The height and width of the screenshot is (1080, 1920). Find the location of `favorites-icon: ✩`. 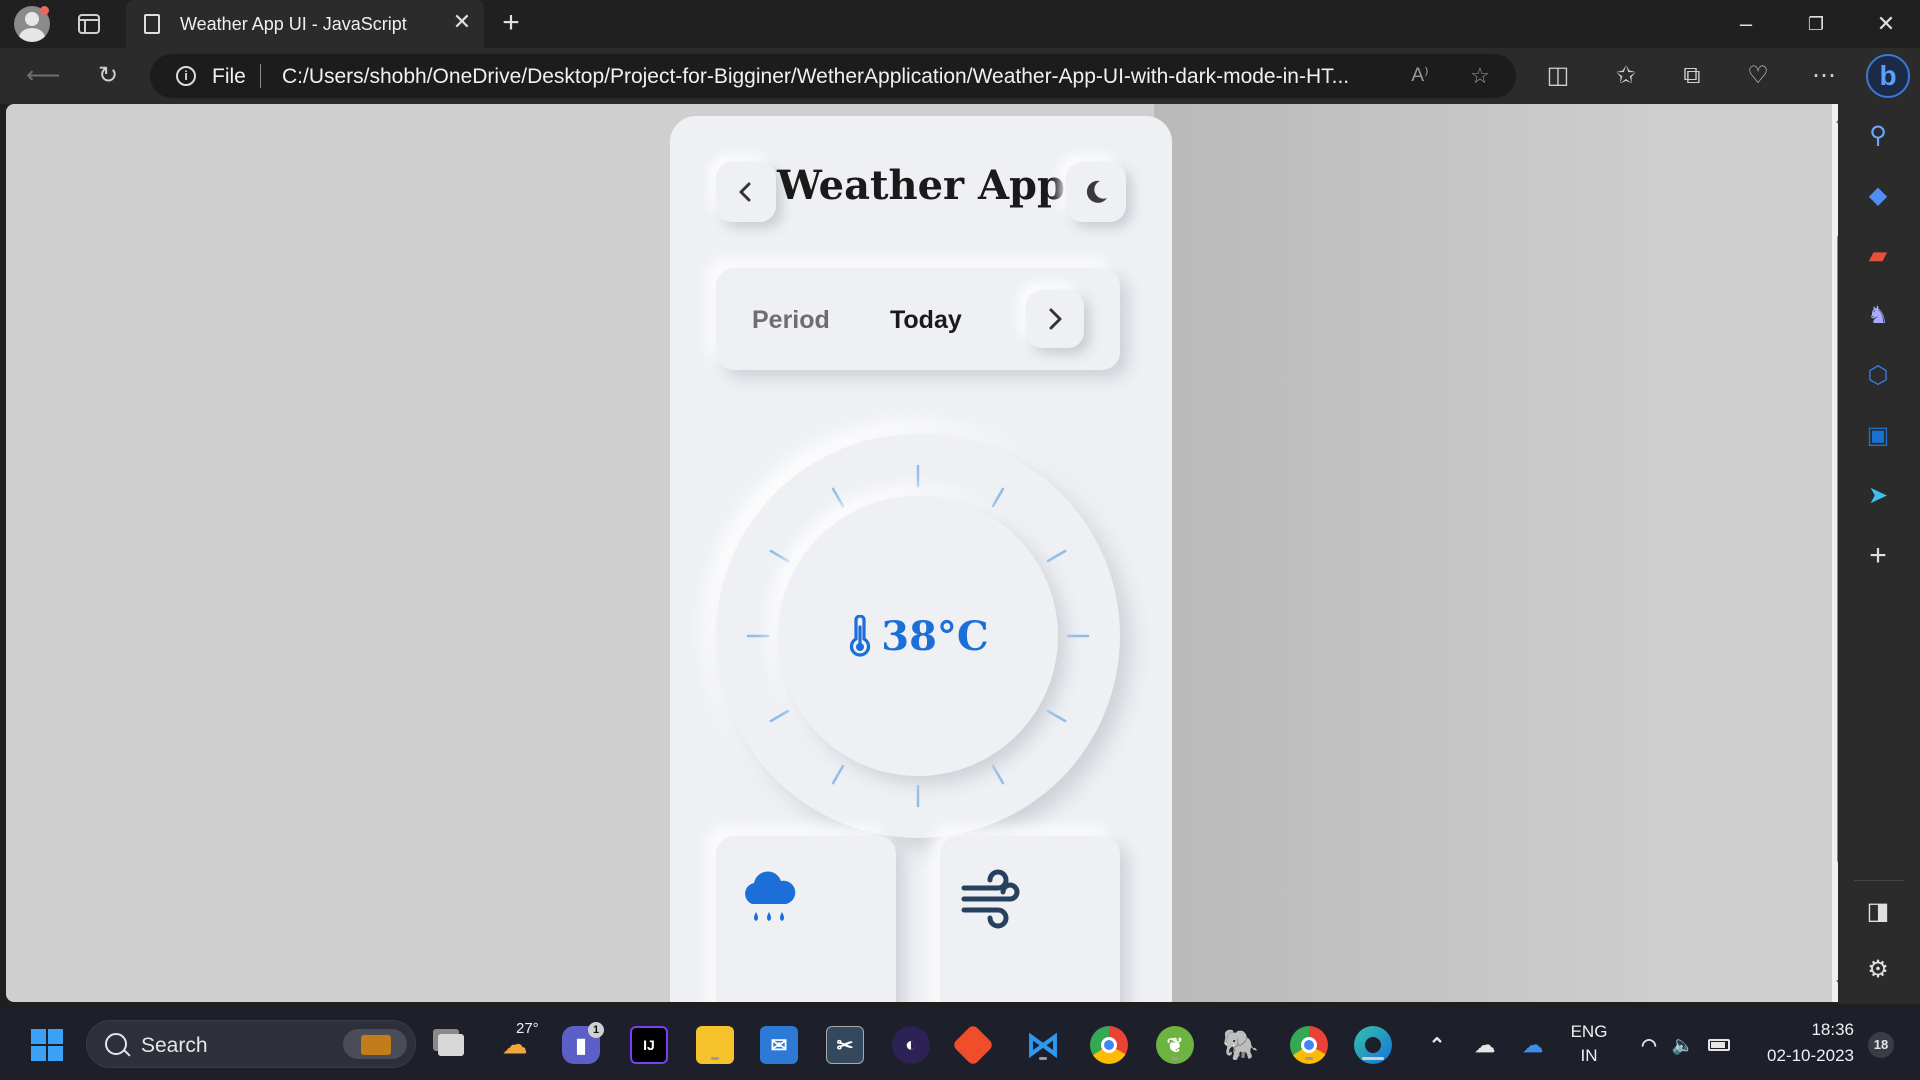

favorites-icon: ✩ is located at coordinates (1626, 76).